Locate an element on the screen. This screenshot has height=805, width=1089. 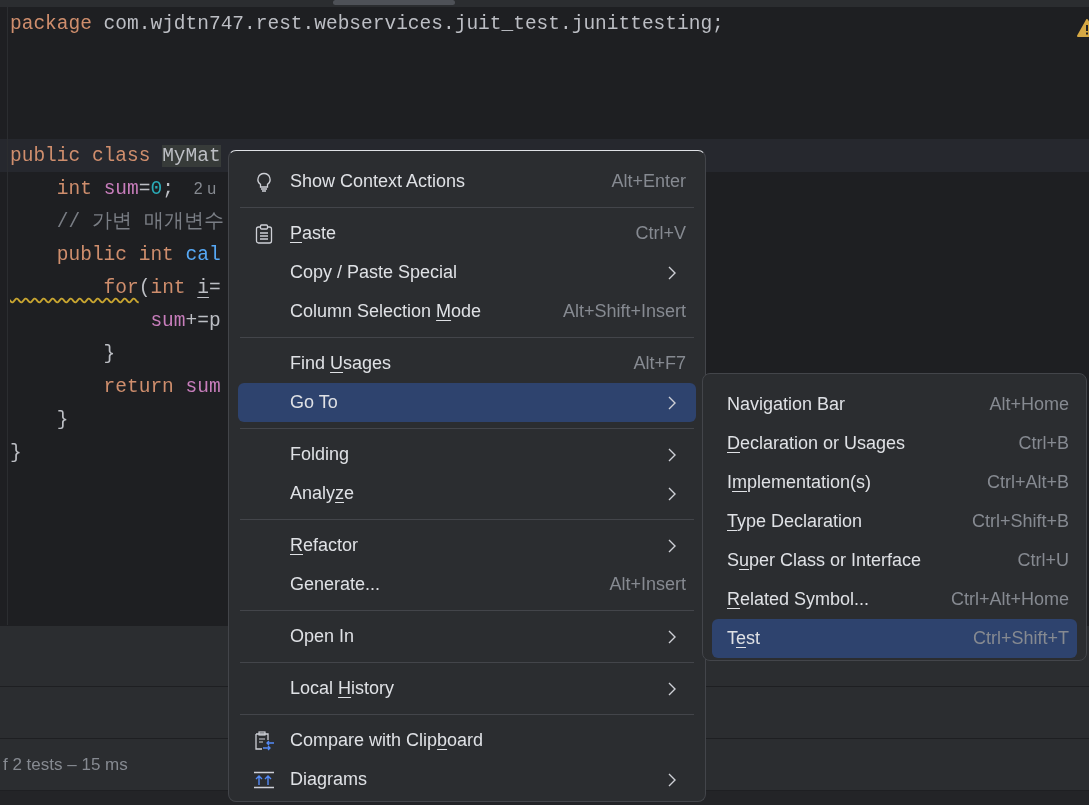
menu-item: Diagrams is located at coordinates (467, 779).